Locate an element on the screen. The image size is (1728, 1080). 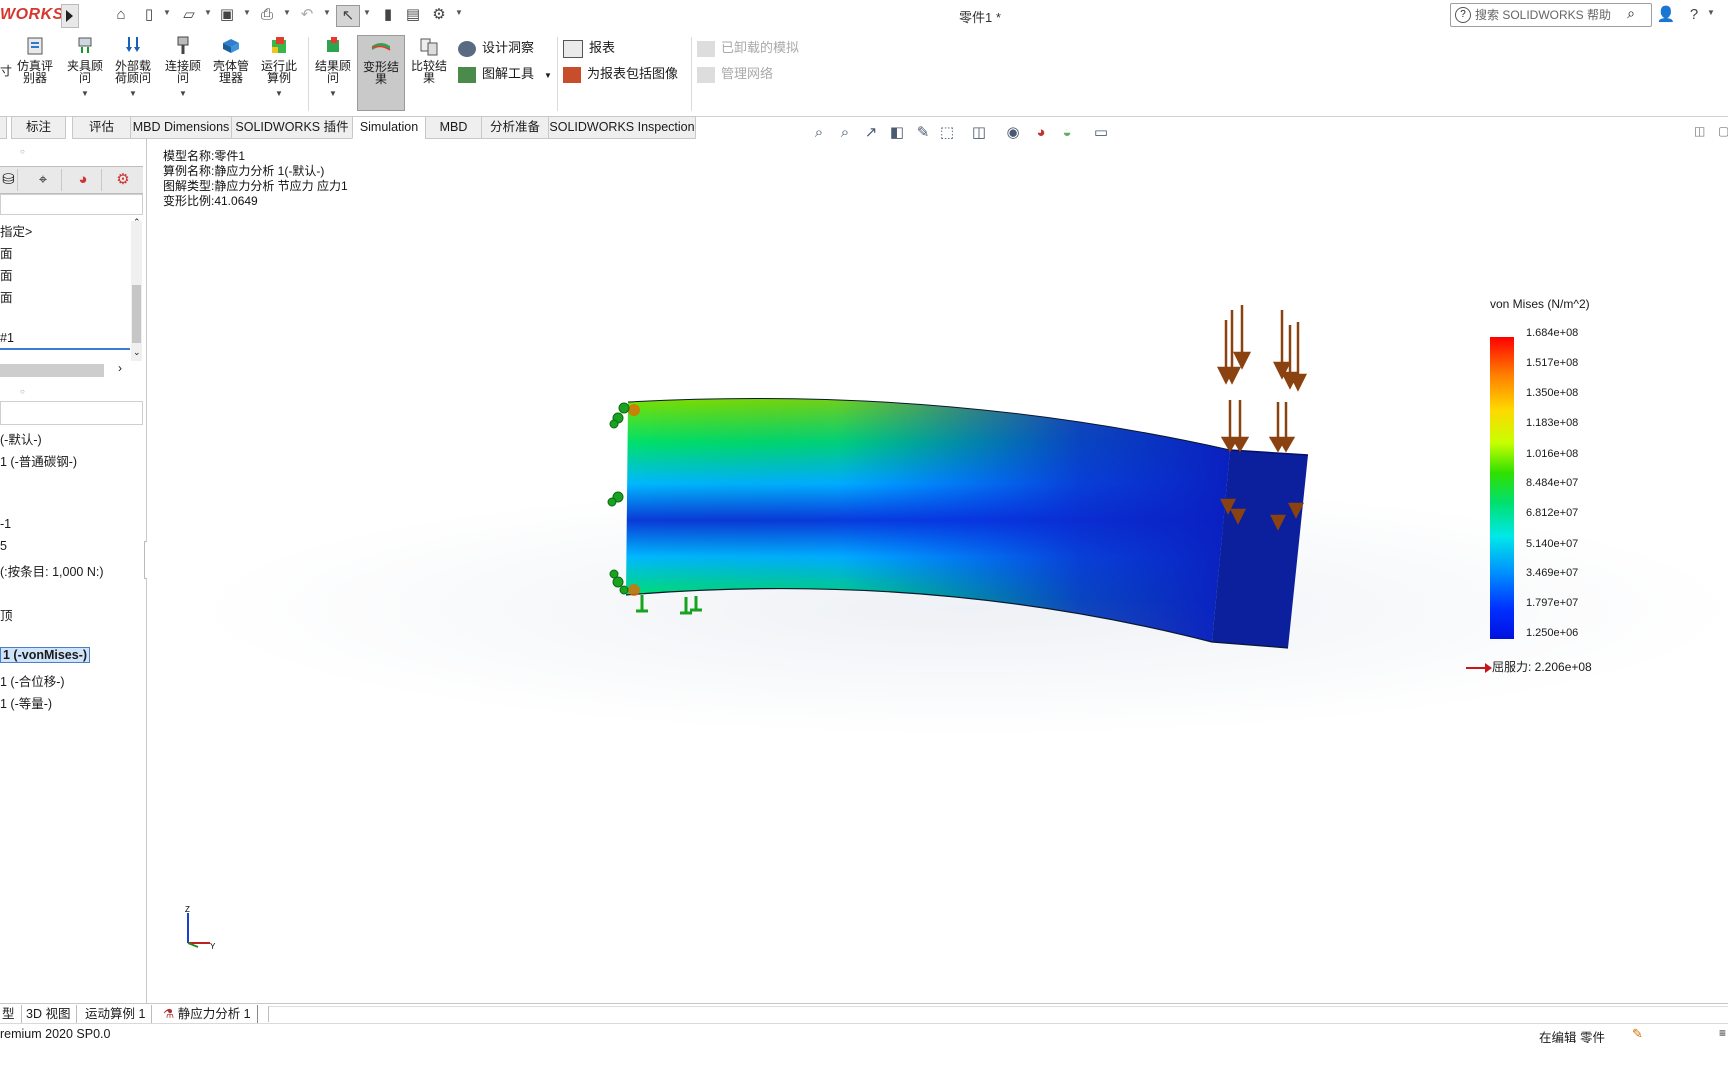
new-document-icon: ▯ is located at coordinates (149, 15).